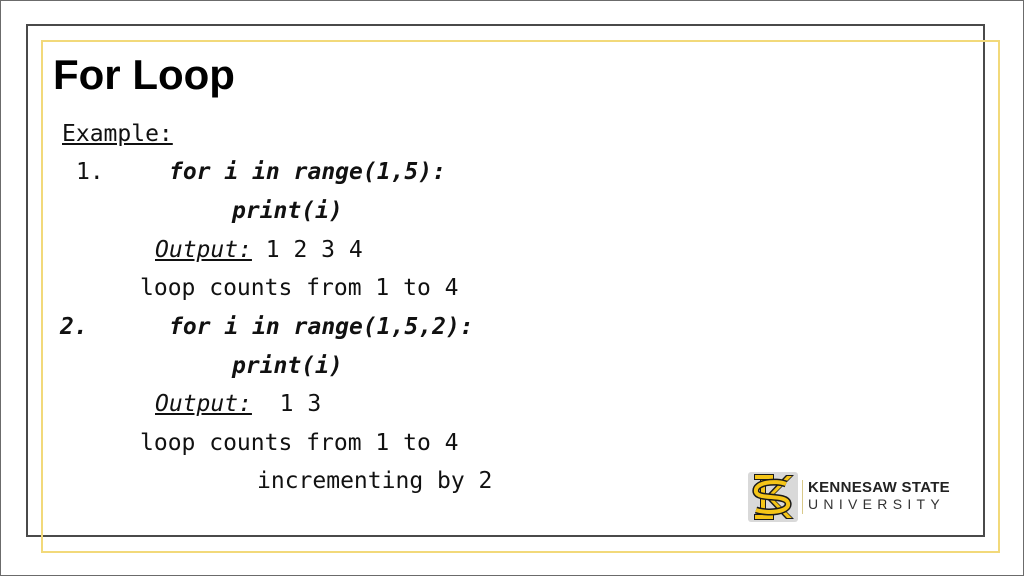 The width and height of the screenshot is (1024, 576). What do you see at coordinates (117, 134) in the screenshot?
I see `example-label: Example:` at bounding box center [117, 134].